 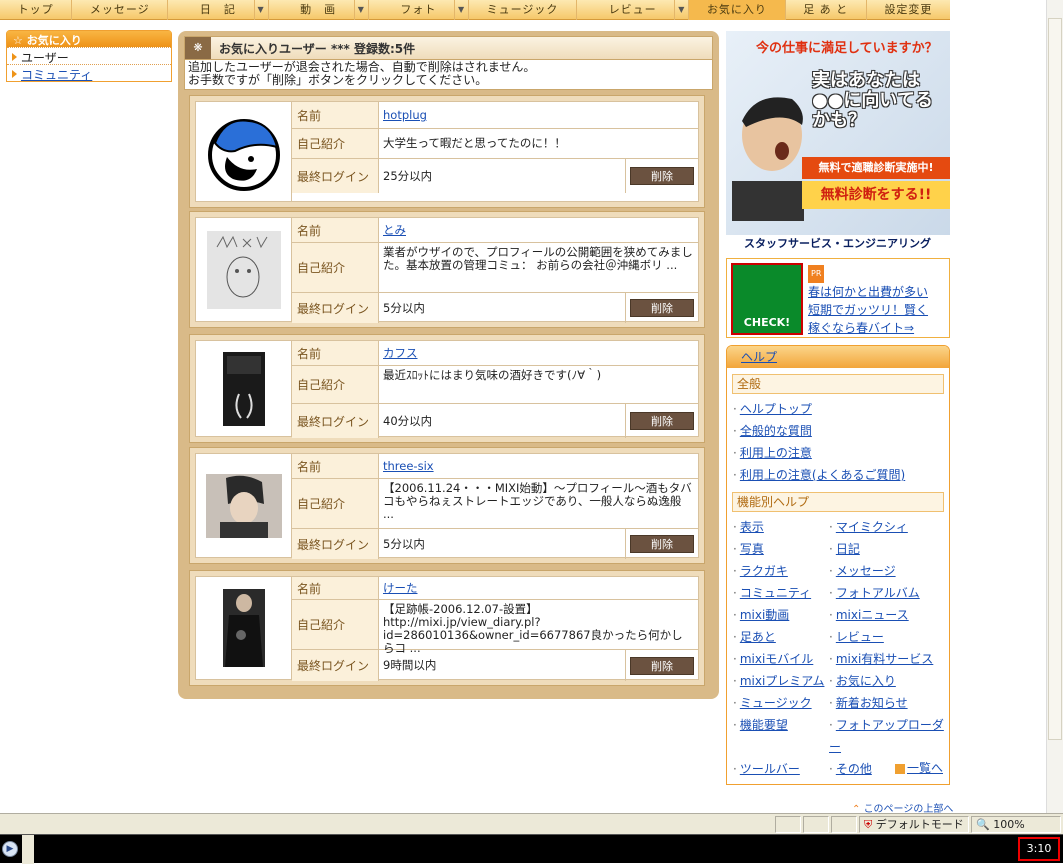 What do you see at coordinates (531, 849) in the screenshot?
I see `taskbar: ▶ 3:10` at bounding box center [531, 849].